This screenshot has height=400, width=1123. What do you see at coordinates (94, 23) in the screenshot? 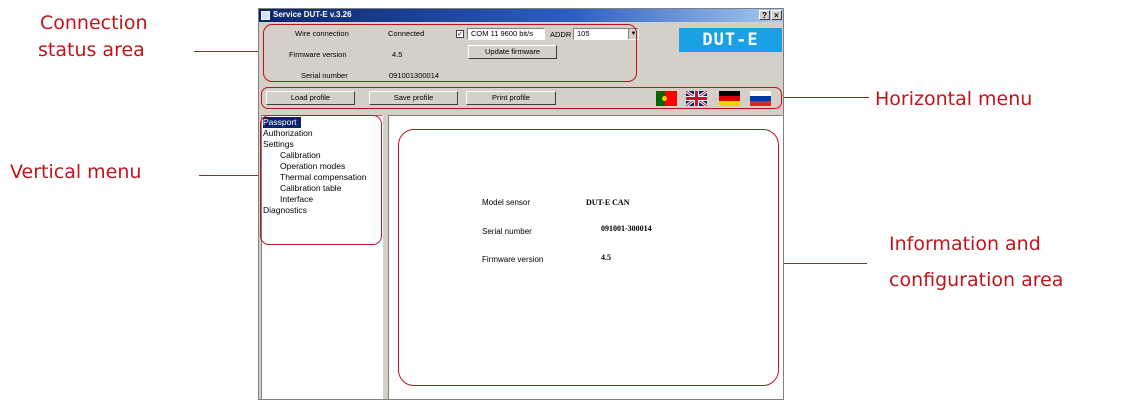
I see `annotation-connection-status-line1: Connection` at bounding box center [94, 23].